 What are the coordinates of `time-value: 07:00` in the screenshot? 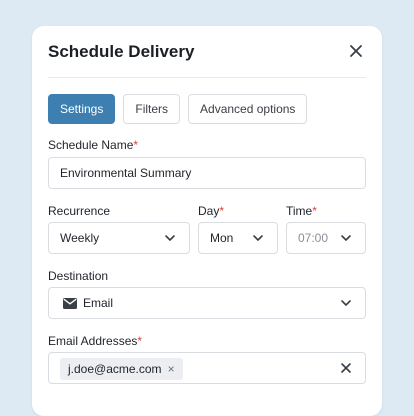 It's located at (313, 238).